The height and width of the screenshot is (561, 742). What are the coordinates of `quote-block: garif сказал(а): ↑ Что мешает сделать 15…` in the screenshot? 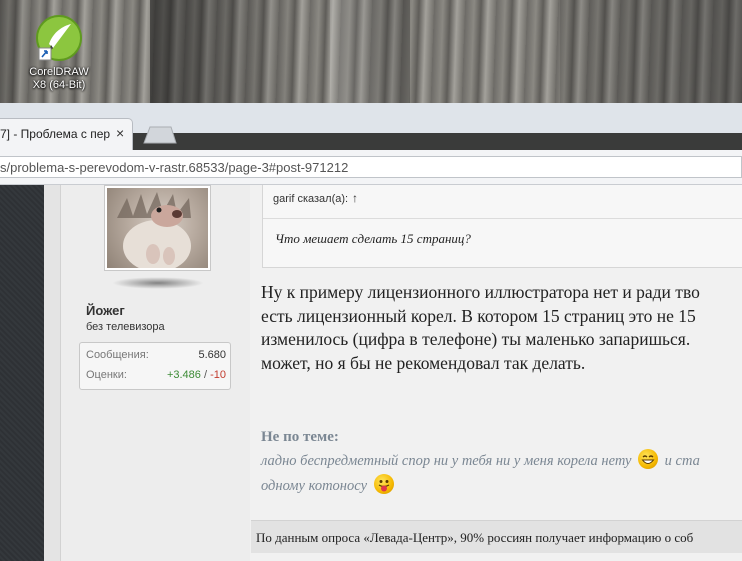 It's located at (502, 226).